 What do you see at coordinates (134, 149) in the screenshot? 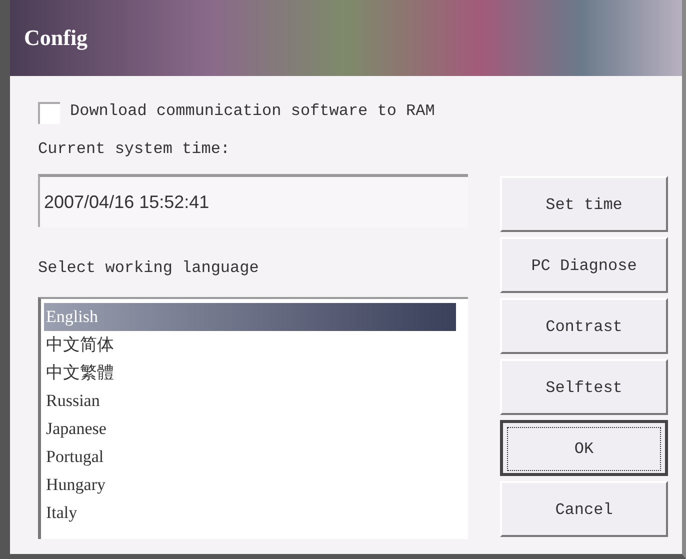
I see `time-label: Current system time:` at bounding box center [134, 149].